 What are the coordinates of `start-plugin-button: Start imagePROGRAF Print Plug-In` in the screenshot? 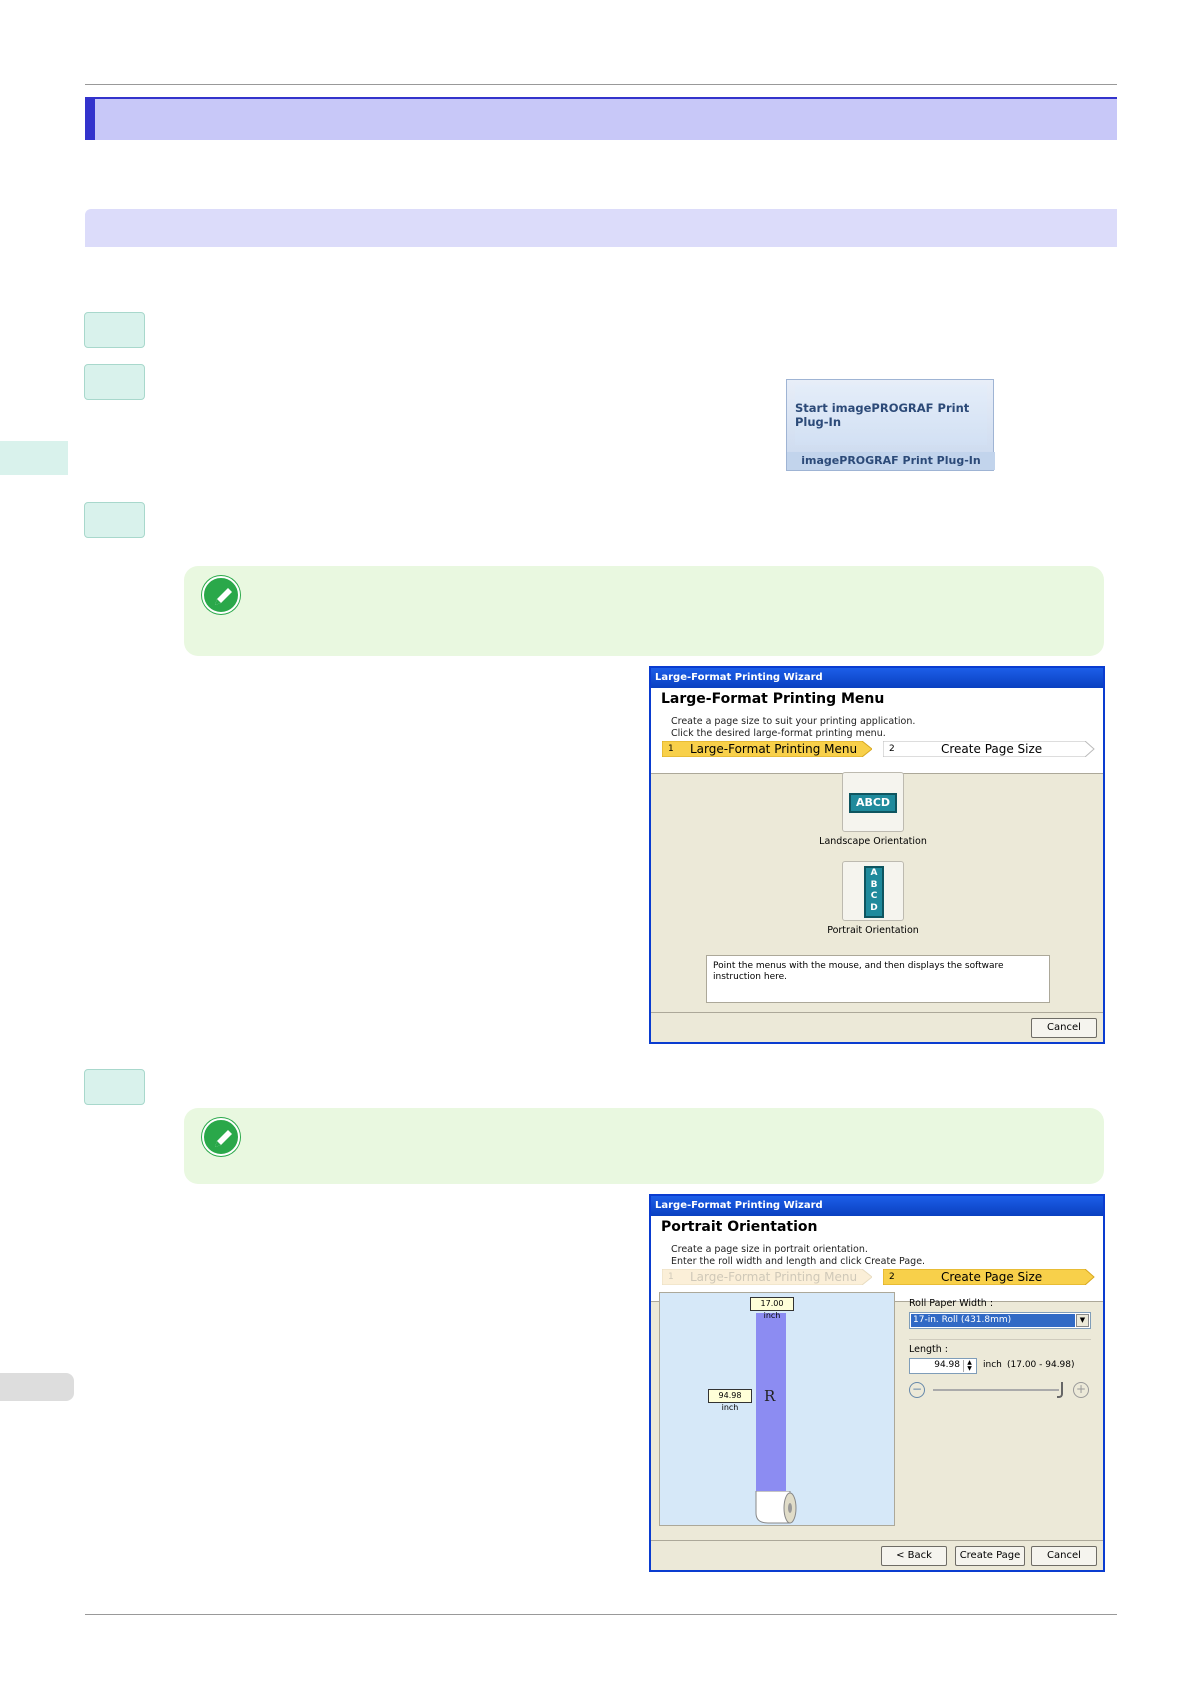 It's located at (891, 415).